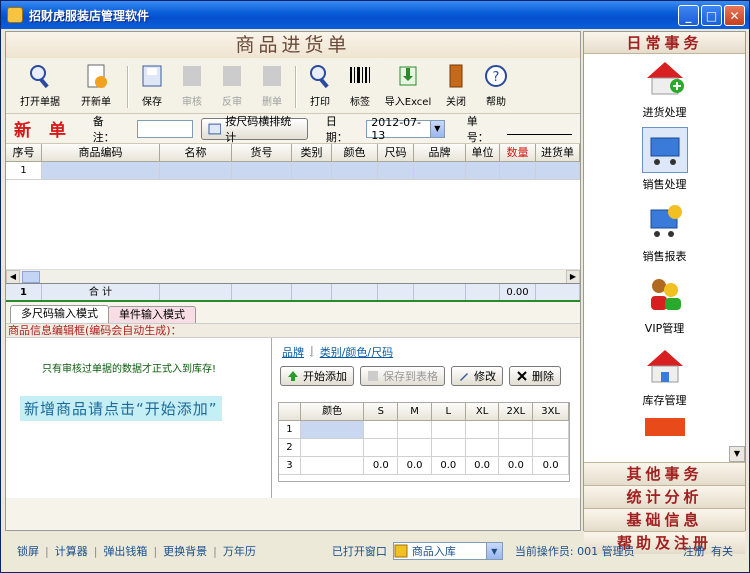 This screenshot has height=573, width=750. I want to click on col-header: 商品编码, so click(101, 153).